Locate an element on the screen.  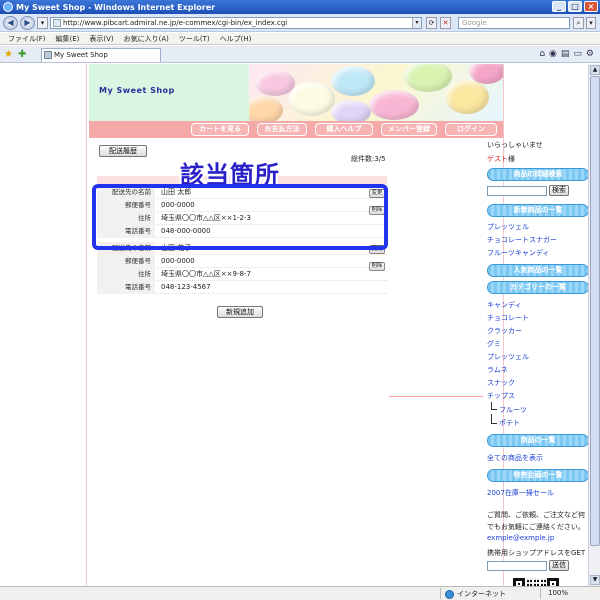
product-search-input is located at coordinates (517, 191).